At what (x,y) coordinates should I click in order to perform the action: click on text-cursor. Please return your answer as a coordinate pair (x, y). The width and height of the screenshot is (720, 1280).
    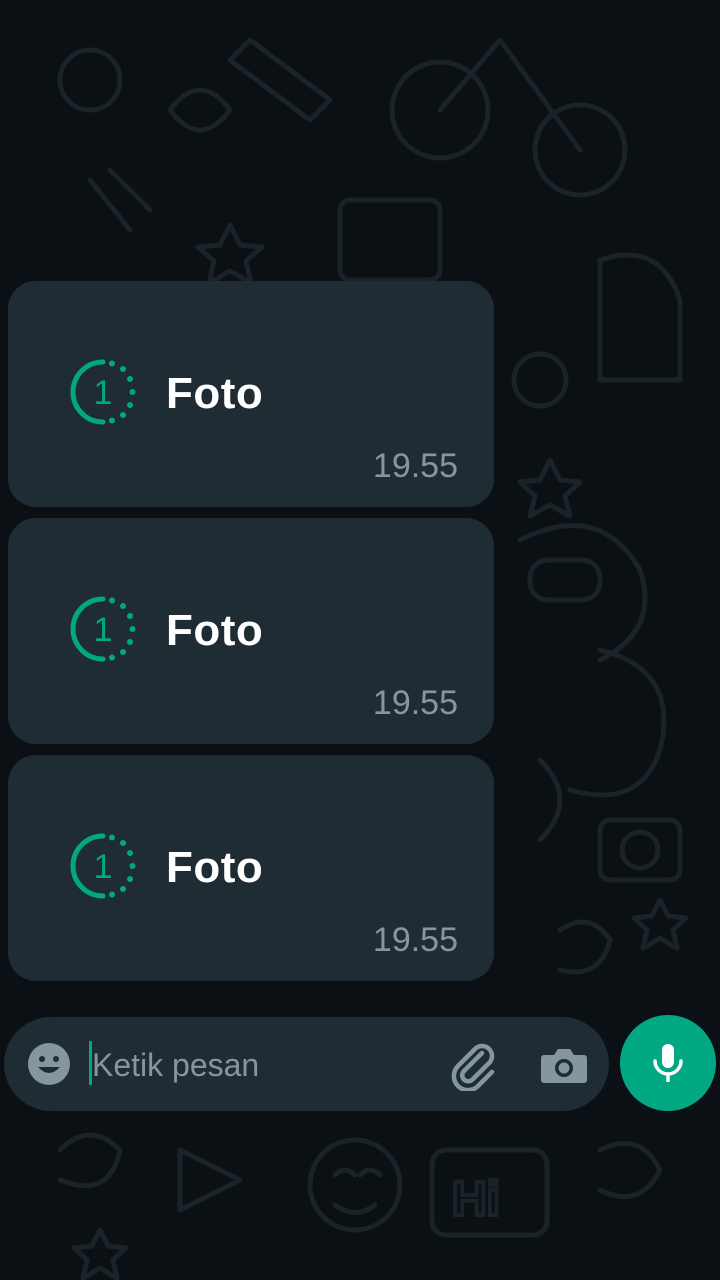
    Looking at the image, I should click on (90, 1063).